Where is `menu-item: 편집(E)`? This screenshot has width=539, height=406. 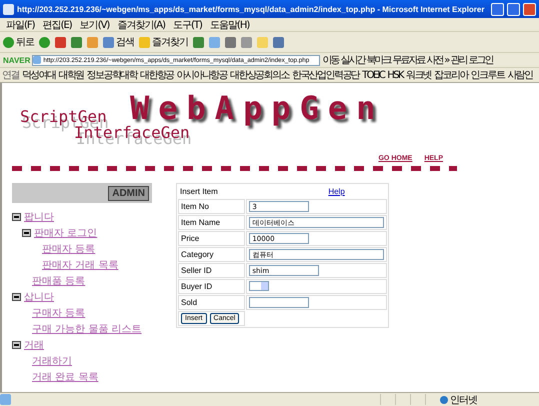 menu-item: 편집(E) is located at coordinates (57, 25).